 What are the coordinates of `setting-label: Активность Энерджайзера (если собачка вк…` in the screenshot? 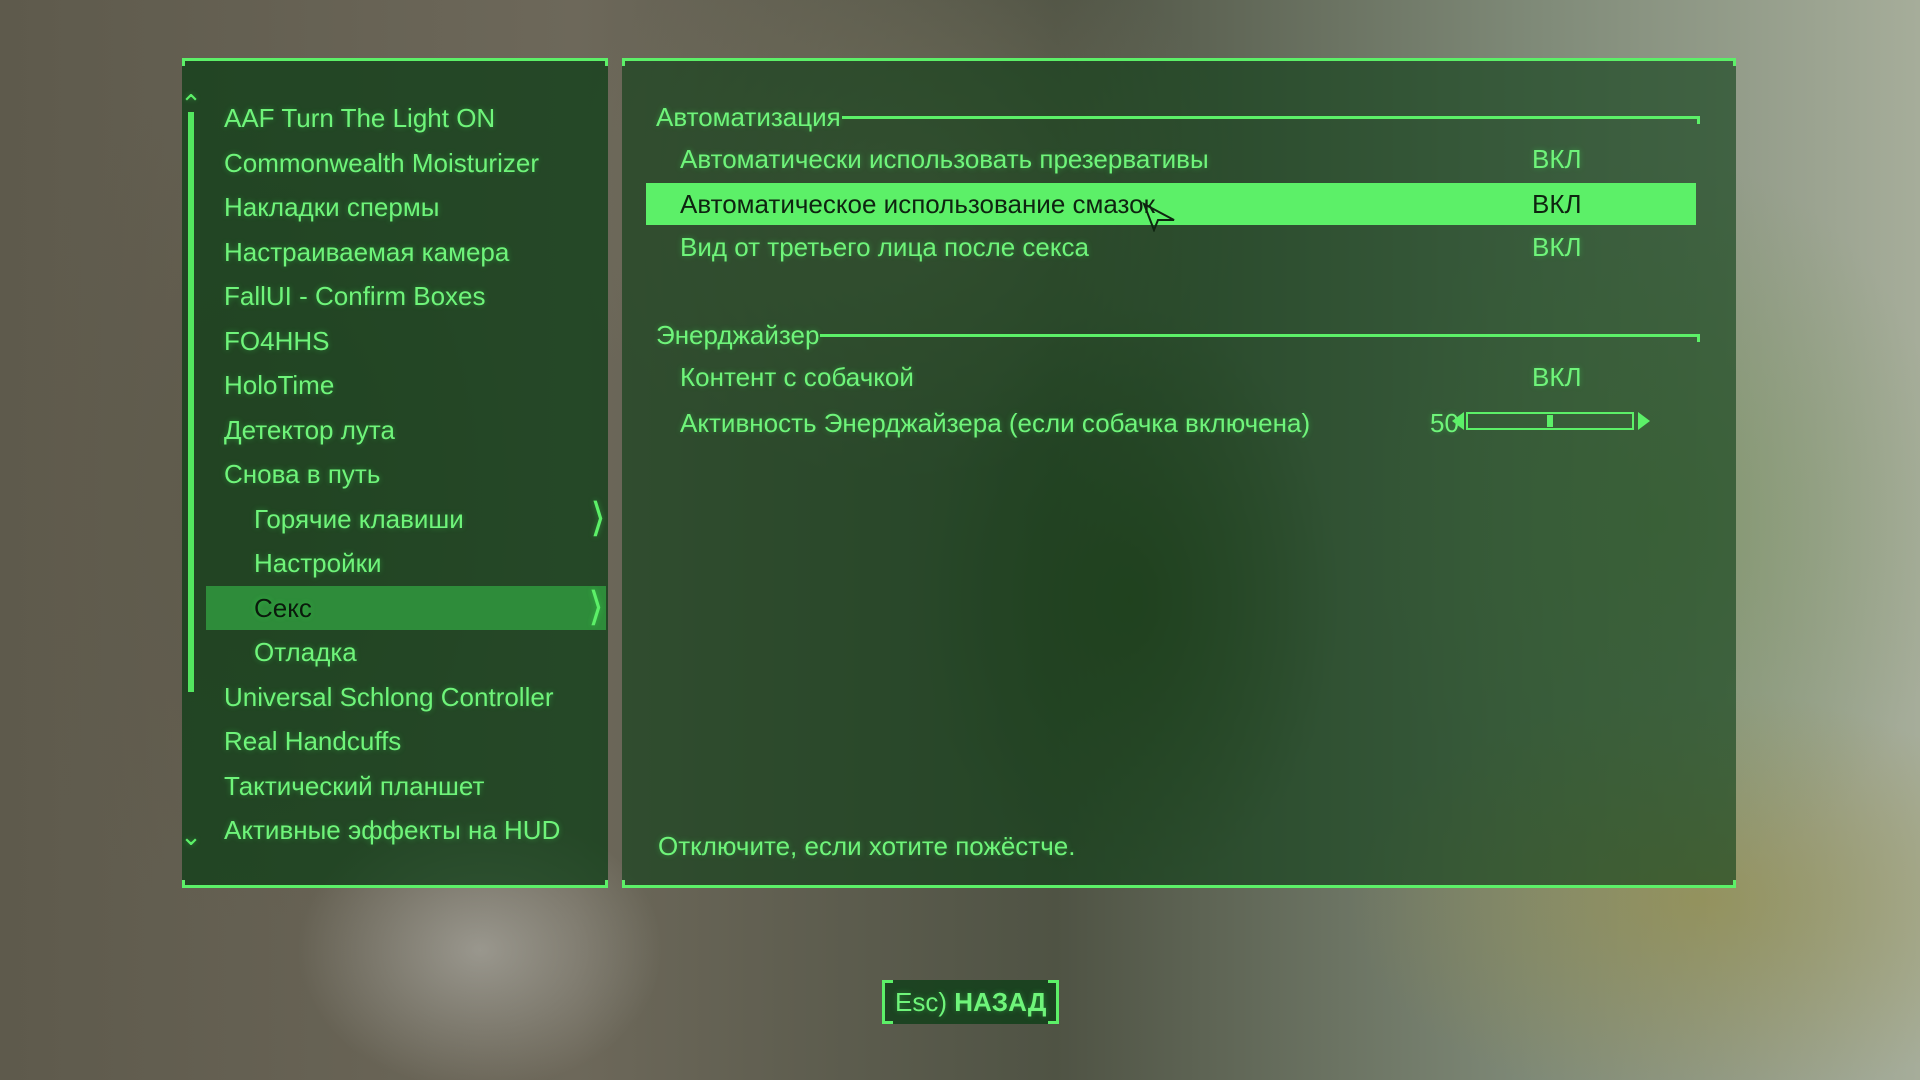 It's located at (995, 423).